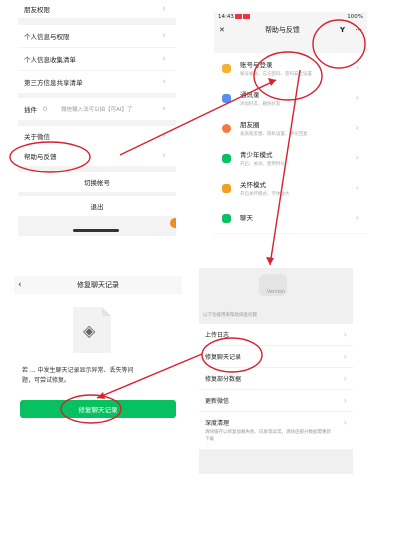  What do you see at coordinates (217, 335) in the screenshot?
I see `tool-label: 上传日志` at bounding box center [217, 335].